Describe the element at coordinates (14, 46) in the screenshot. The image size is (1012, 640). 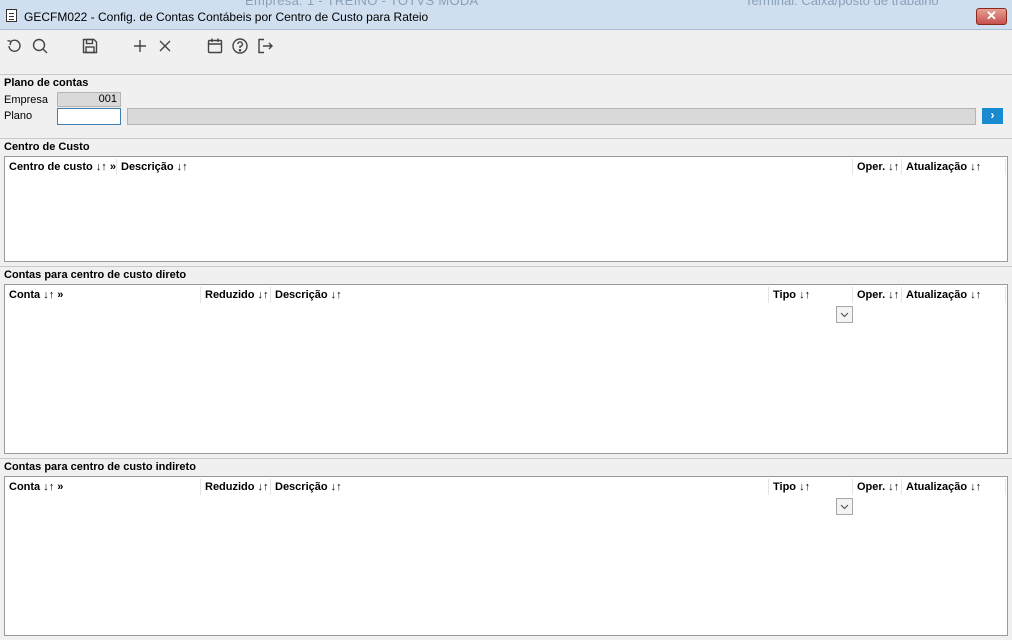
I see `undo-icon` at that location.